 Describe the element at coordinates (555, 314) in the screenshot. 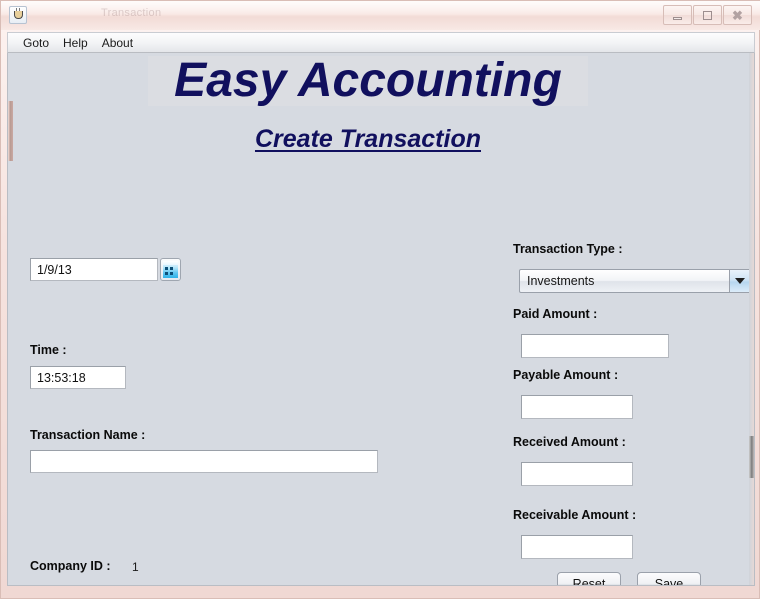

I see `paid-amount-label: Paid Amount :` at that location.